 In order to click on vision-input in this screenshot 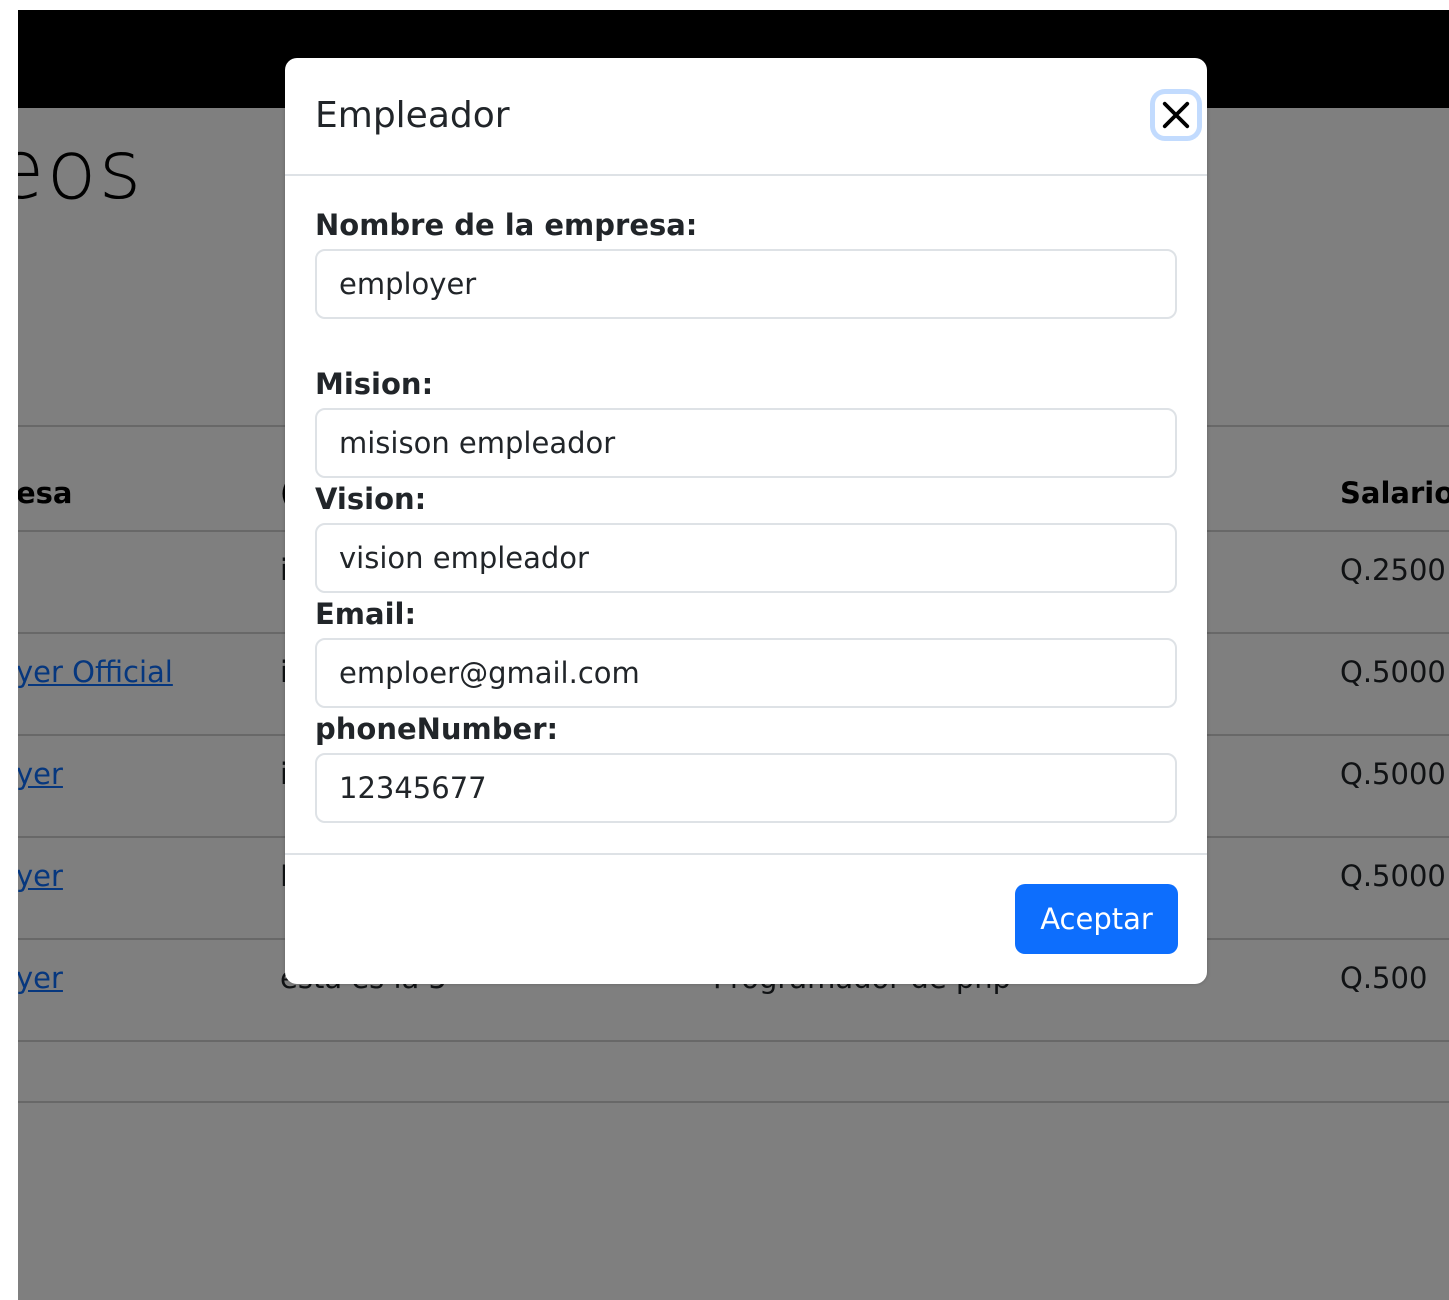, I will do `click(746, 558)`.